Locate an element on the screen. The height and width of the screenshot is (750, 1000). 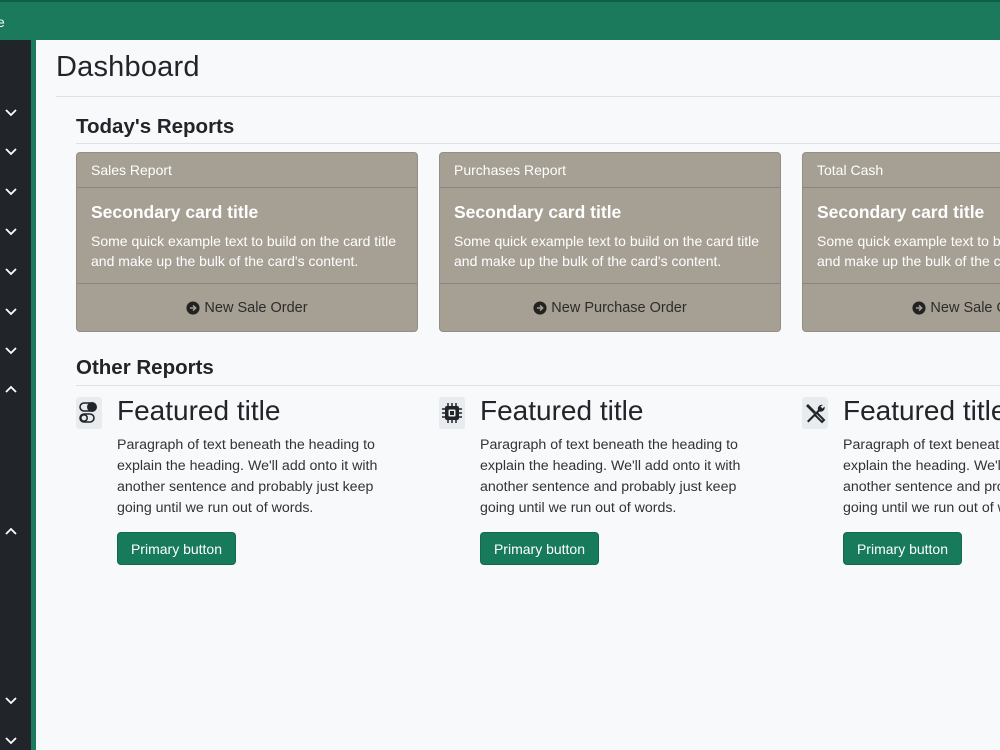
tools-icon is located at coordinates (815, 413).